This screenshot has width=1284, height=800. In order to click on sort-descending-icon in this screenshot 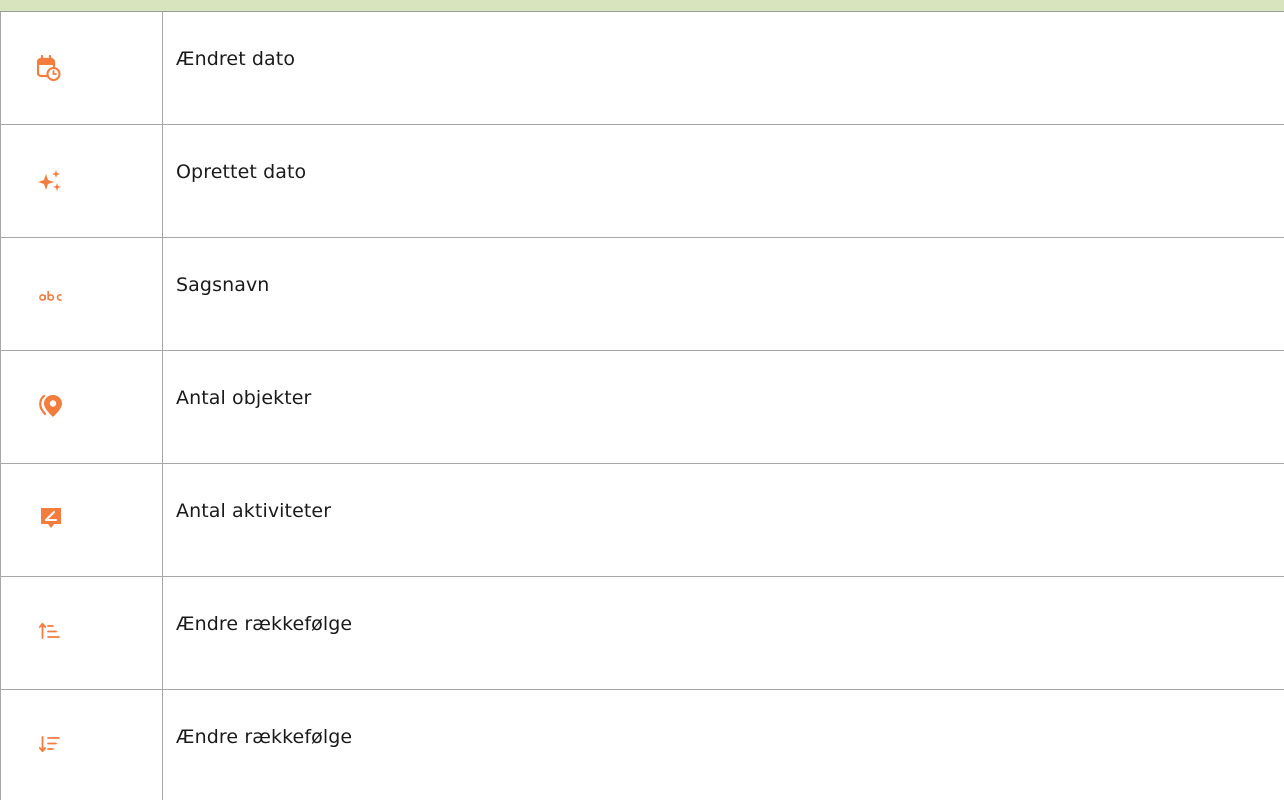, I will do `click(49, 744)`.